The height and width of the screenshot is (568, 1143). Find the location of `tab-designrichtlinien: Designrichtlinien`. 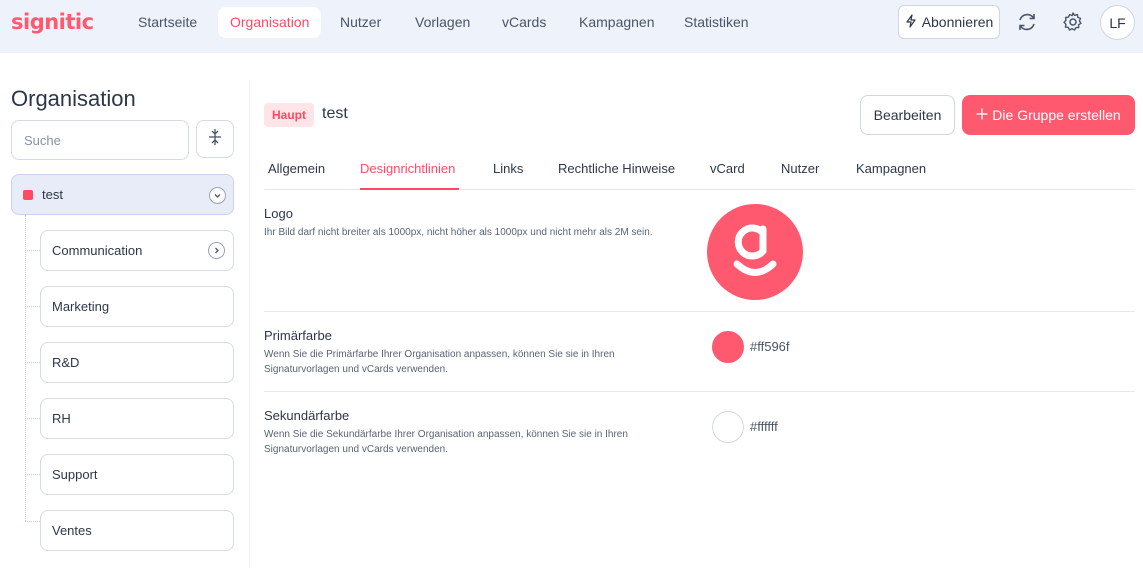

tab-designrichtlinien: Designrichtlinien is located at coordinates (407, 168).